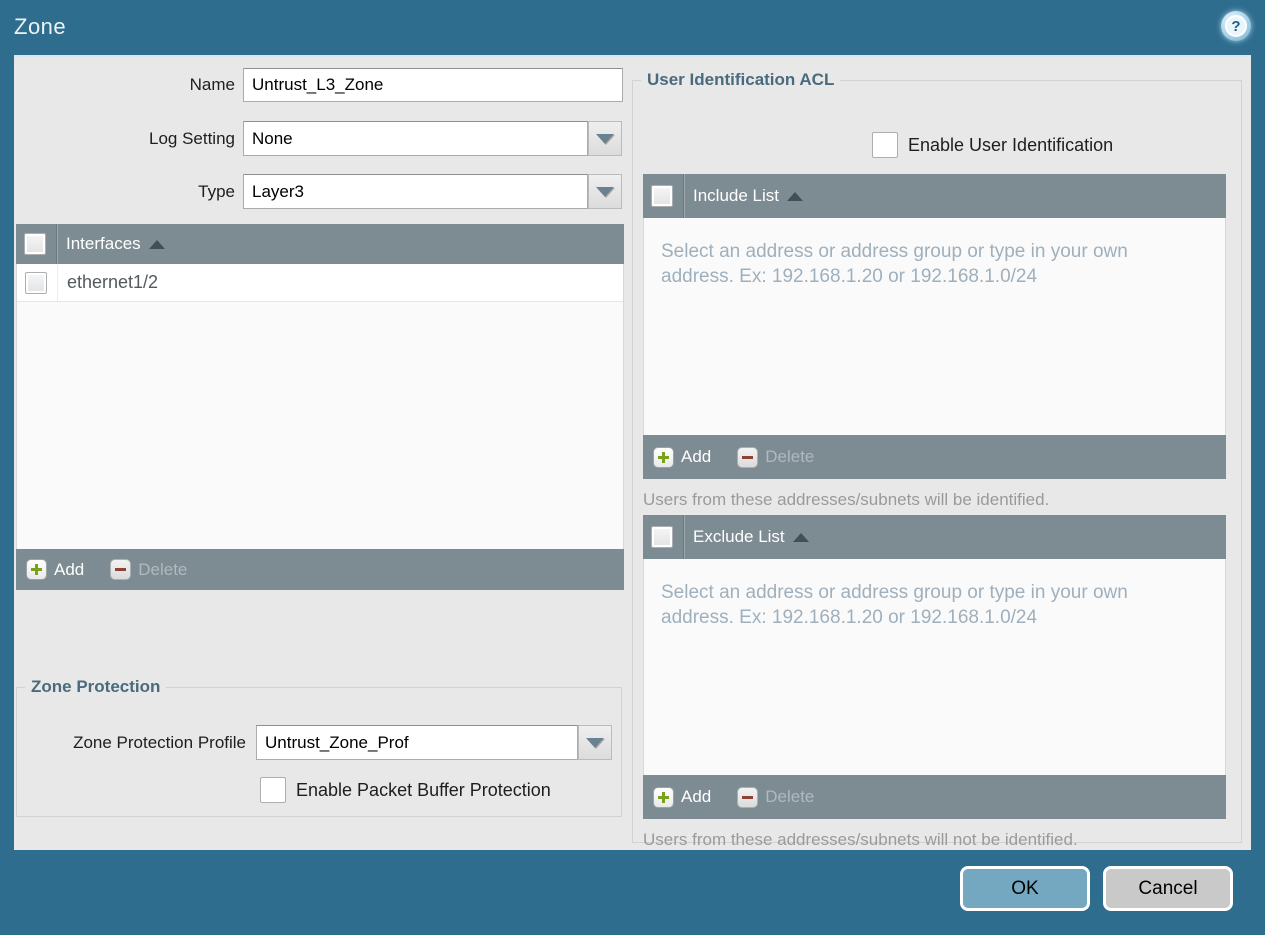 This screenshot has height=935, width=1265. I want to click on exclude-list-sort-header: Exclude List, so click(751, 537).